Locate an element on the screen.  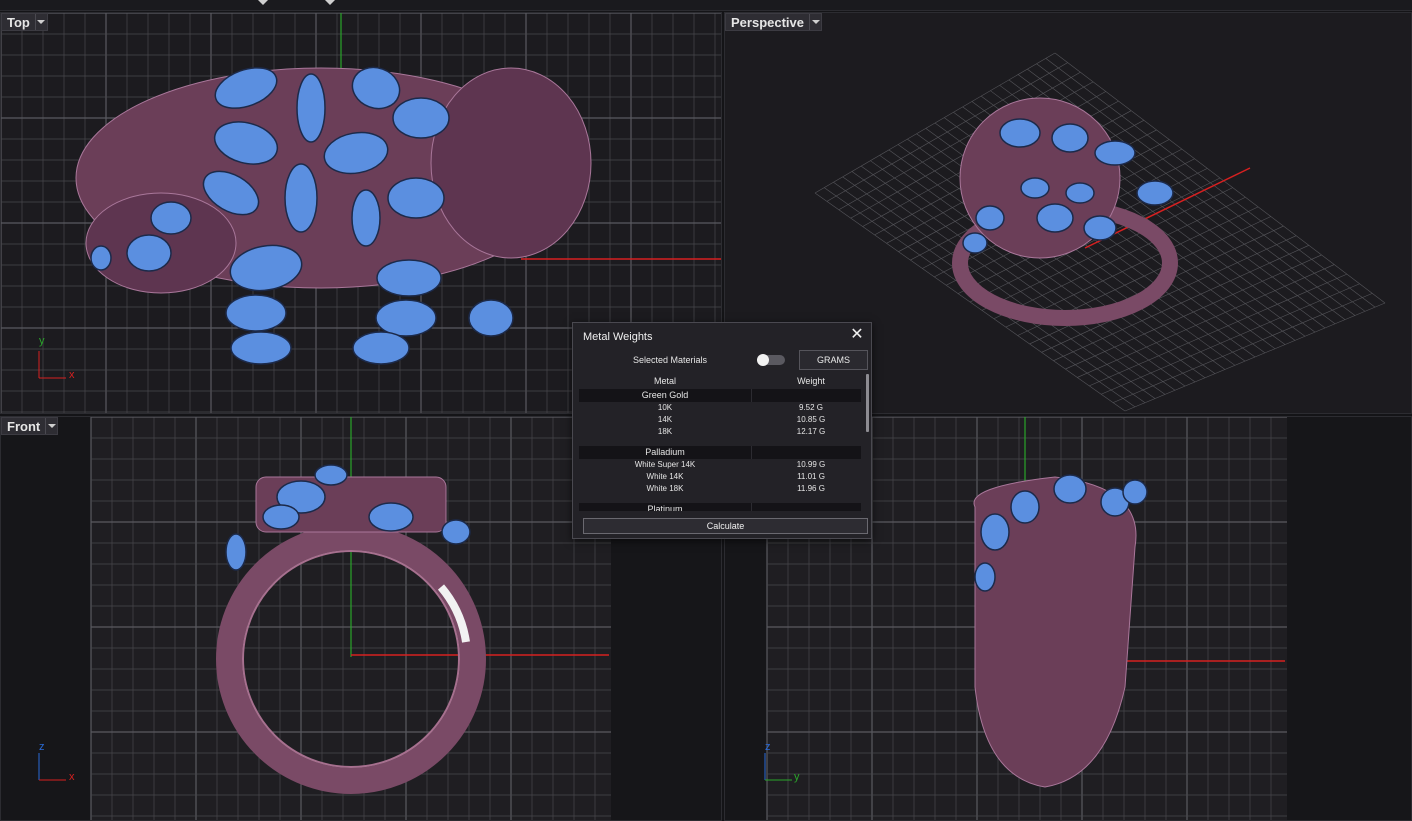
table-row: 10K 9.52 G is located at coordinates (720, 408).